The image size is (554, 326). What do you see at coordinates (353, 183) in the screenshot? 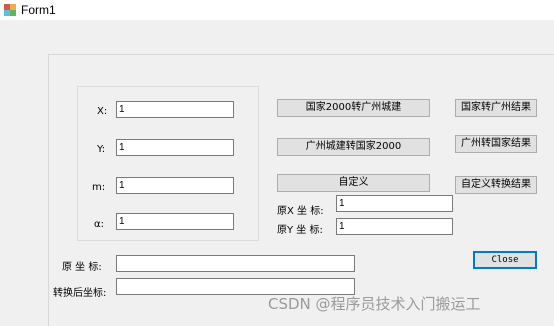
I see `custom-button: 自定义` at bounding box center [353, 183].